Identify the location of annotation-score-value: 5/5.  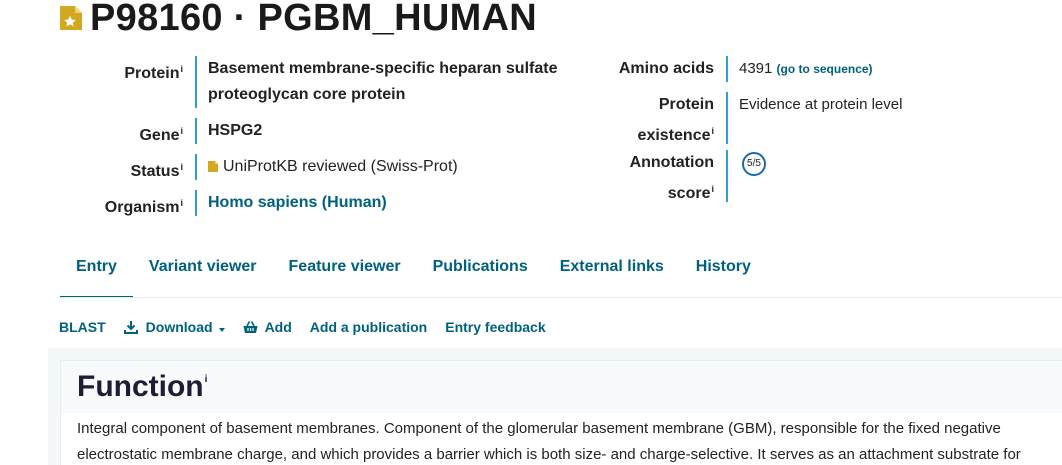
(746, 176).